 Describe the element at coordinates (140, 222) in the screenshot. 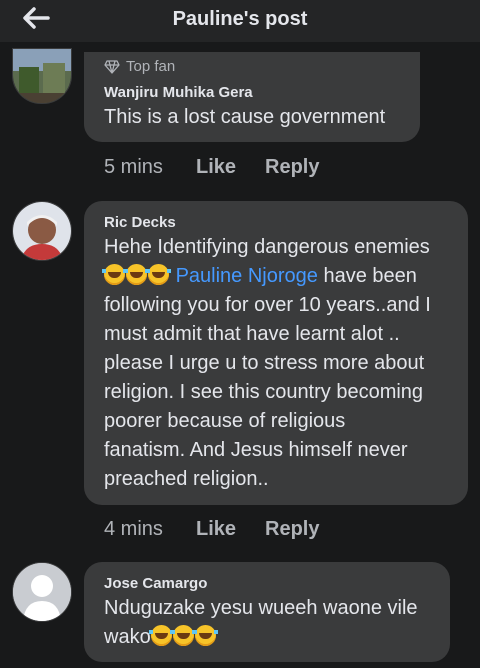

I see `comment-author: Ric Decks` at that location.